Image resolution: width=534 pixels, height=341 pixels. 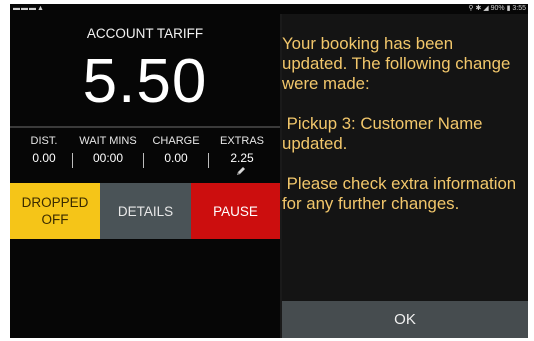 What do you see at coordinates (242, 158) in the screenshot?
I see `metric-value: 2.25` at bounding box center [242, 158].